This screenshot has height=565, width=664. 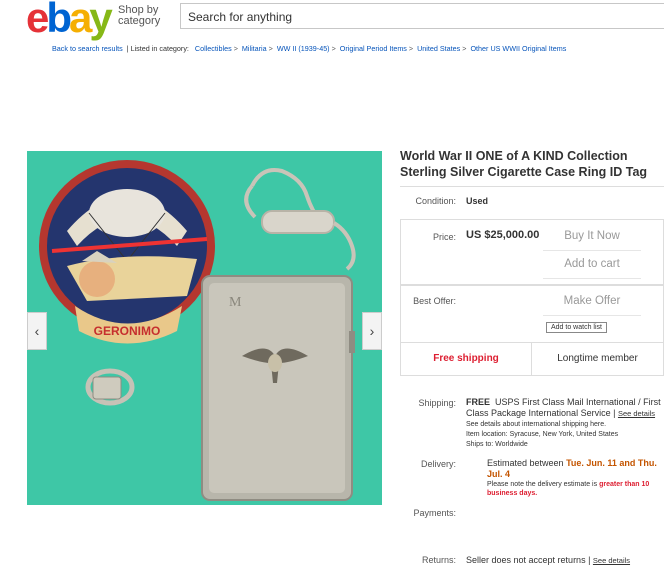 What do you see at coordinates (477, 201) in the screenshot?
I see `condition-value: Used` at bounding box center [477, 201].